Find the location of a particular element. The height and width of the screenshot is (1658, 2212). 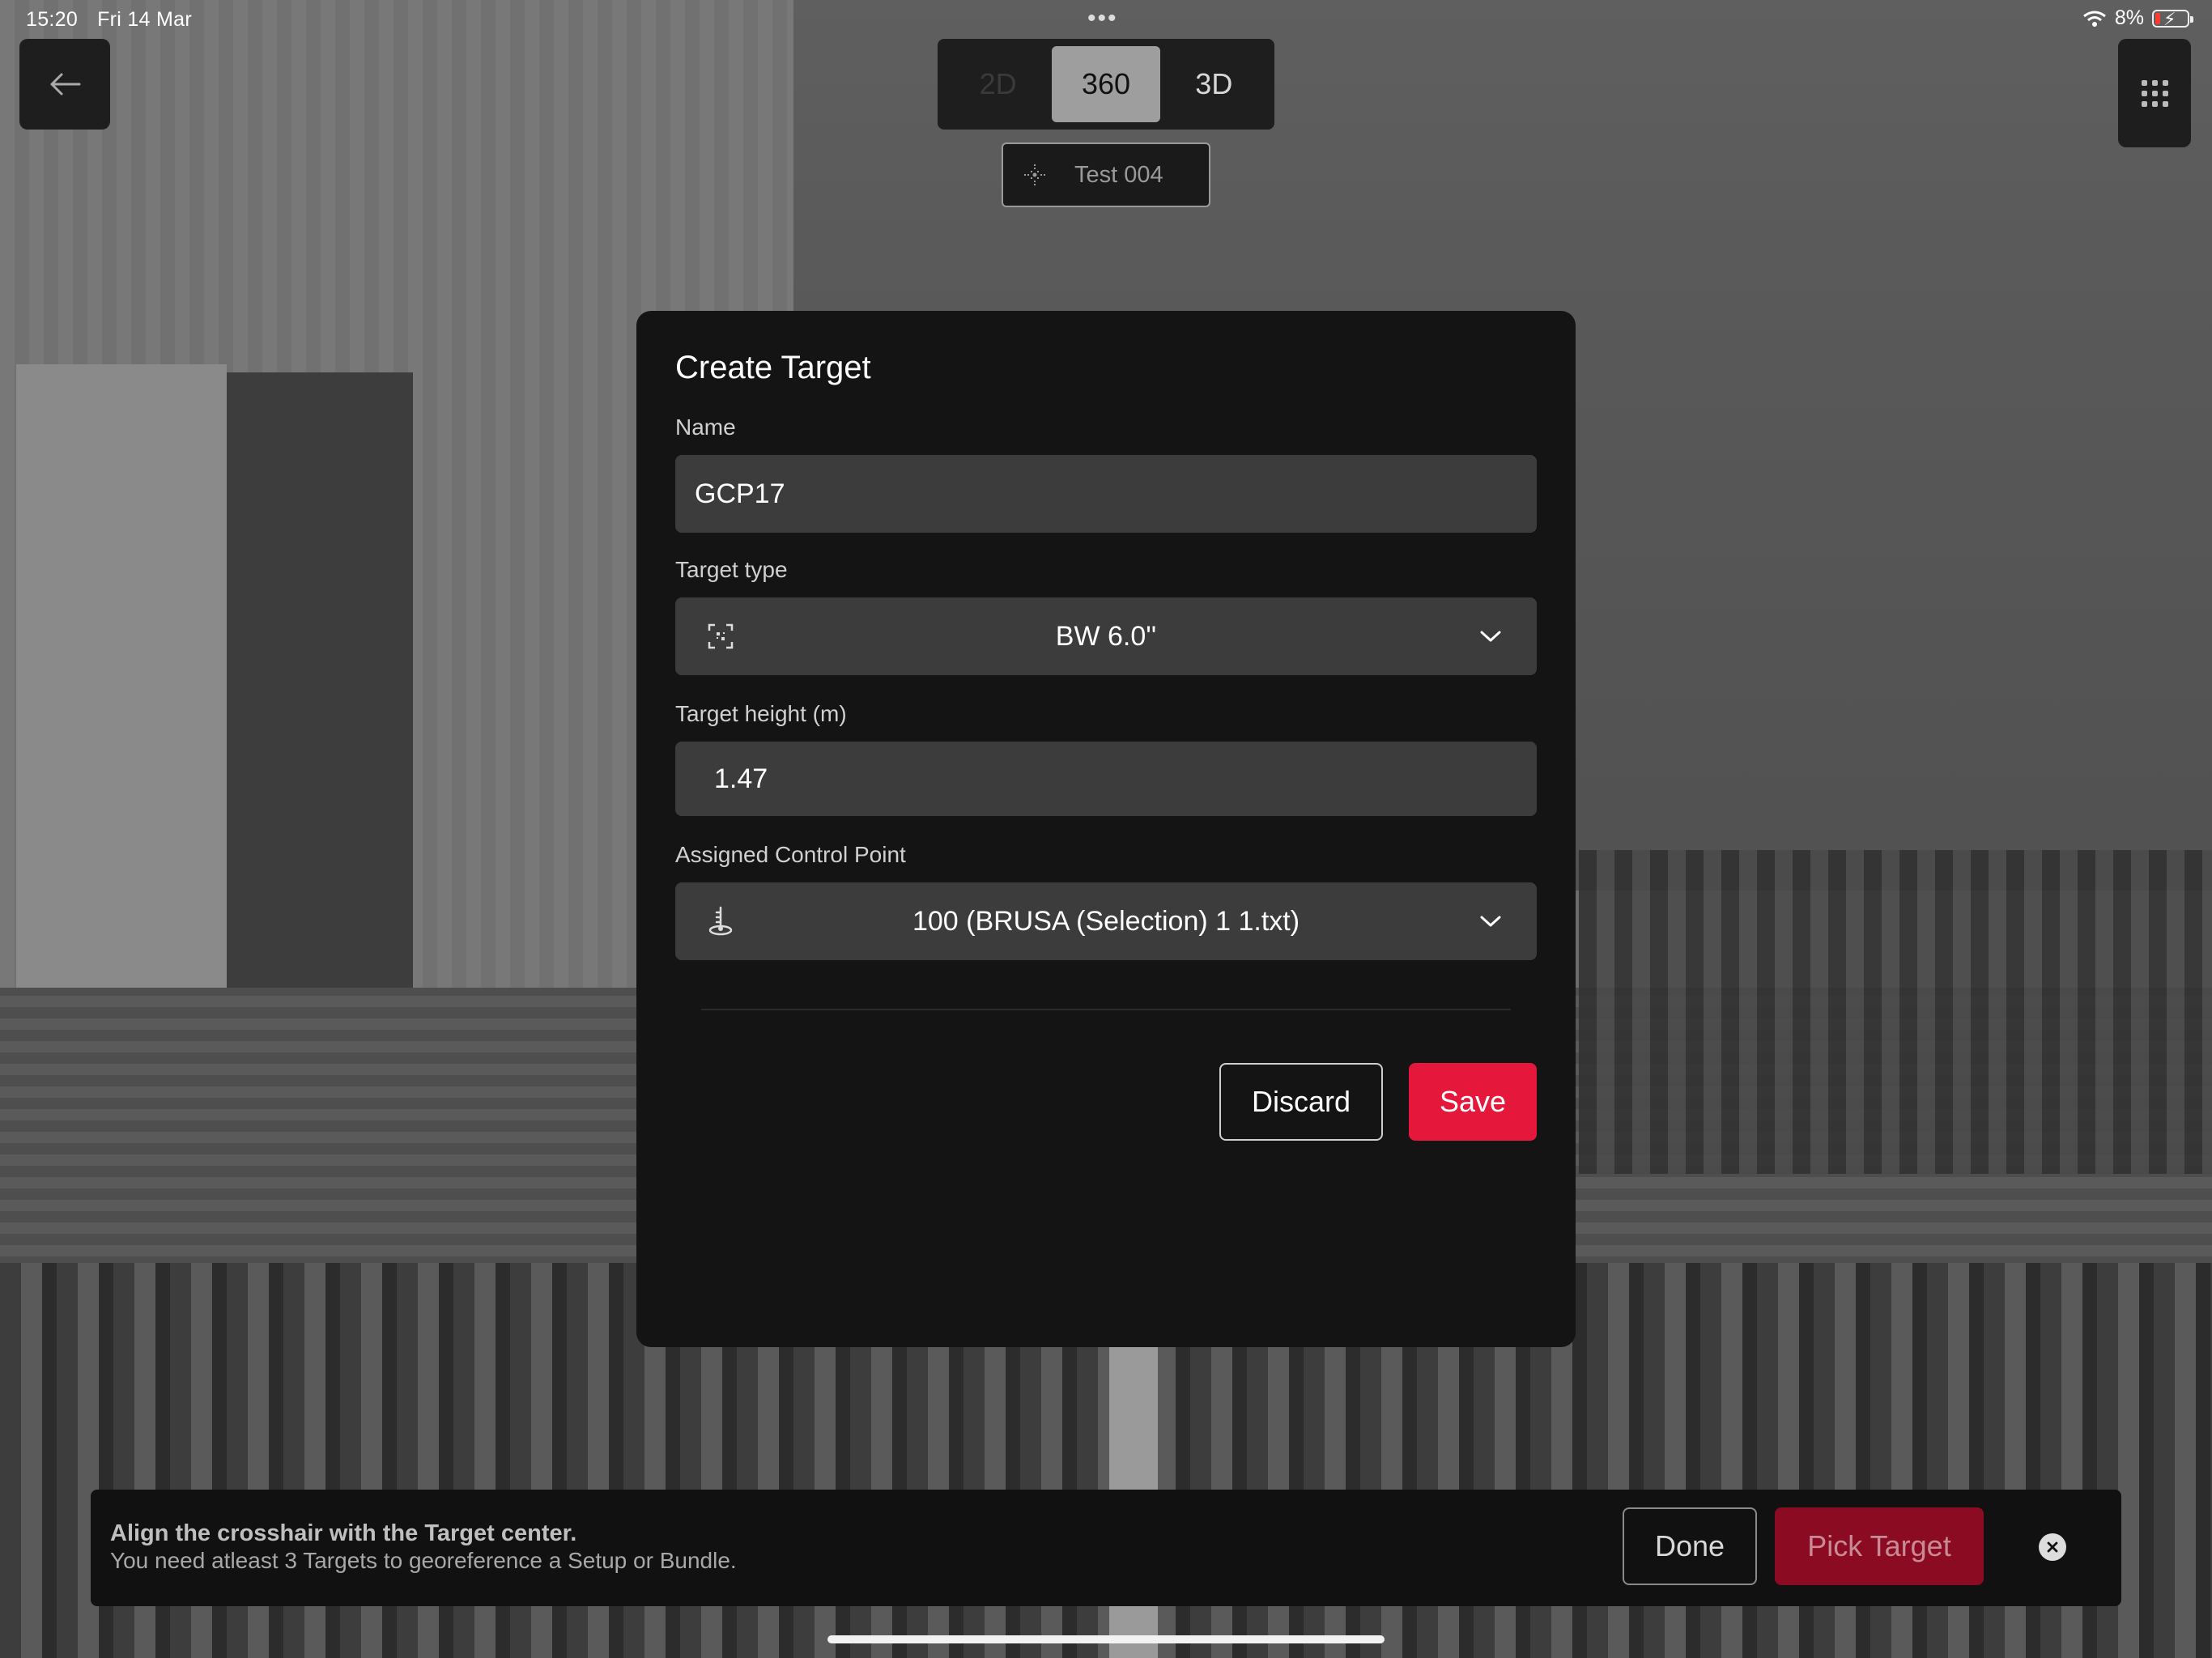

target-type-value: BW 6.0'' is located at coordinates (1106, 636).